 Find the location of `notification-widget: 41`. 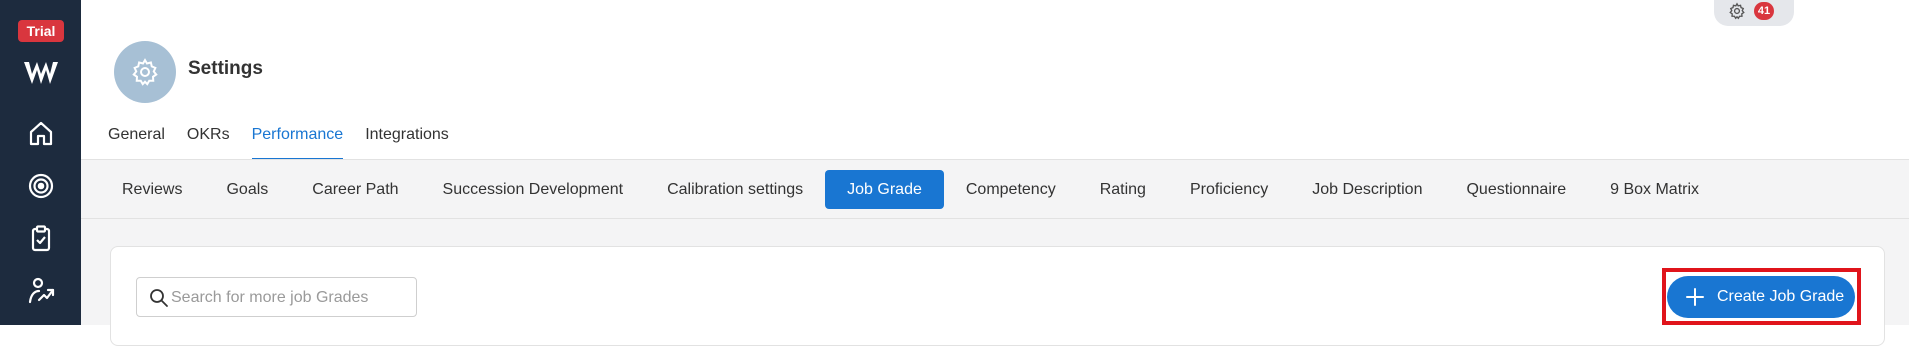

notification-widget: 41 is located at coordinates (1754, 13).